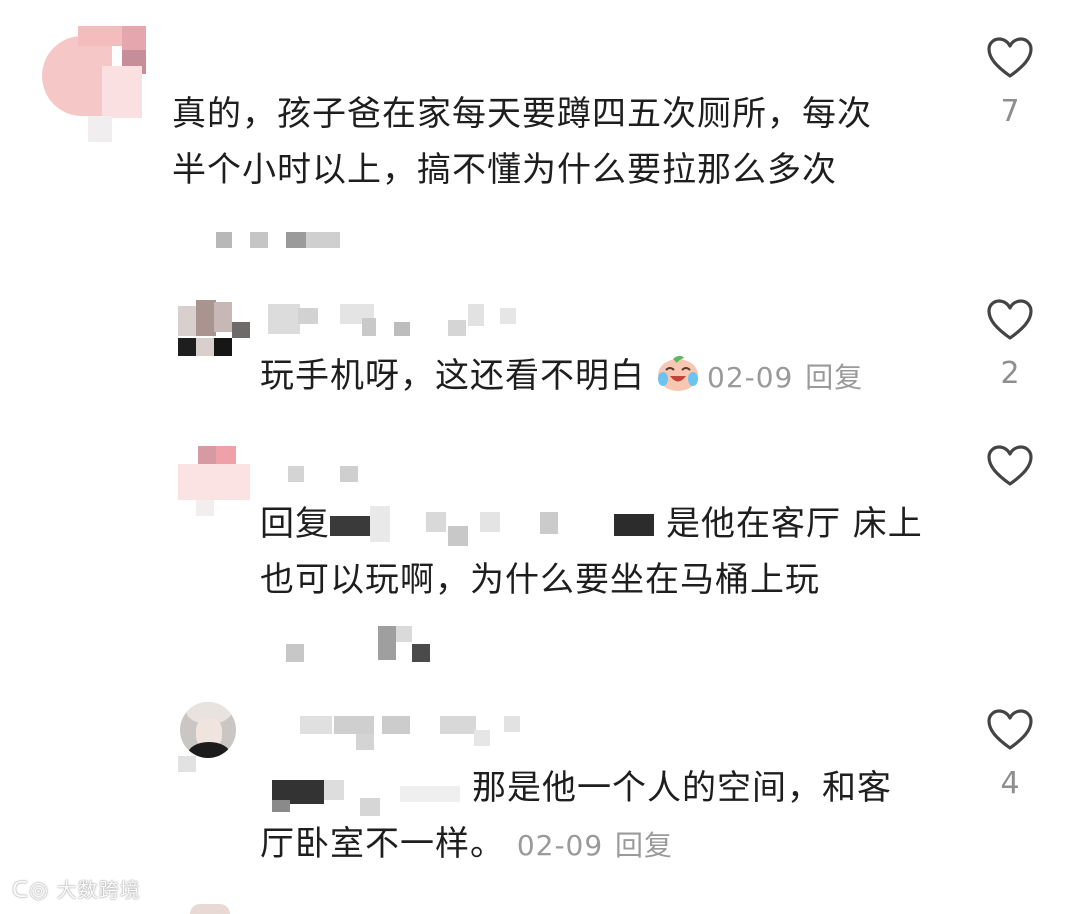  What do you see at coordinates (678, 373) in the screenshot?
I see `crying-laughing-emoji` at bounding box center [678, 373].